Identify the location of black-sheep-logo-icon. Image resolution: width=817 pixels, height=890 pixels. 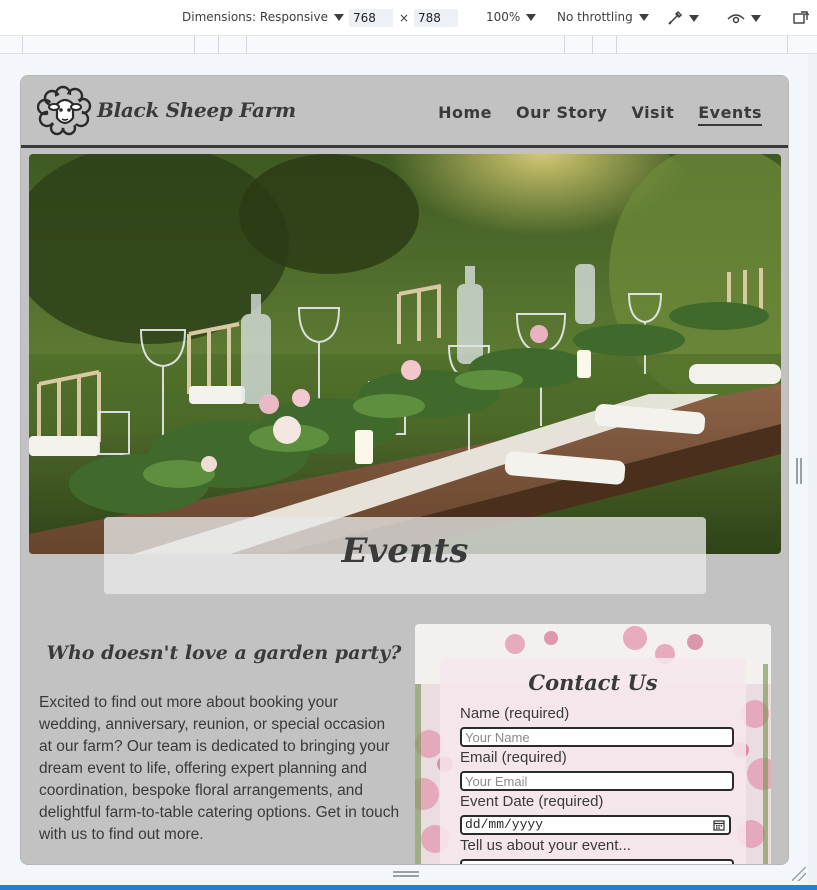
(65, 110).